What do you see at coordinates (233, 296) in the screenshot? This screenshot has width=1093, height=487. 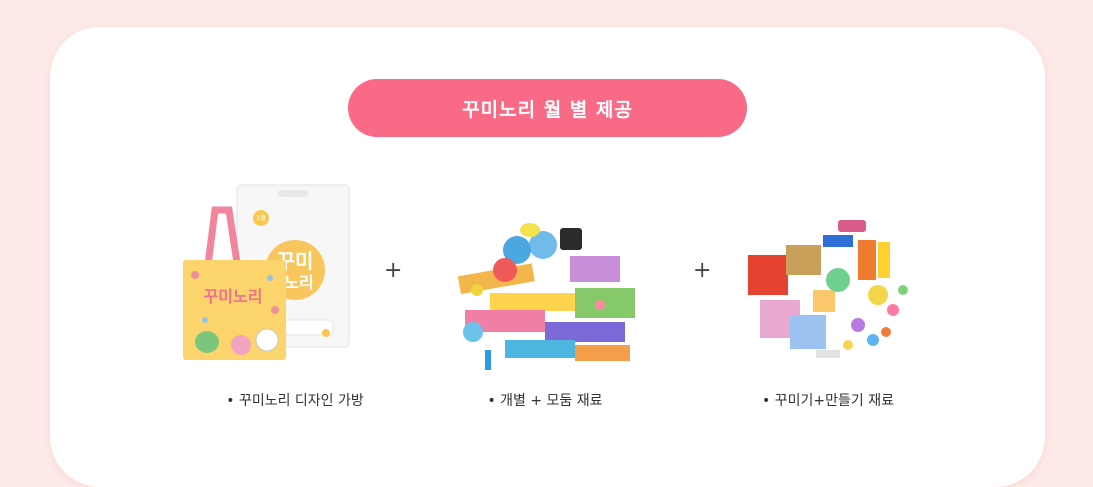 I see `bag-logo-text: 꾸미노리` at bounding box center [233, 296].